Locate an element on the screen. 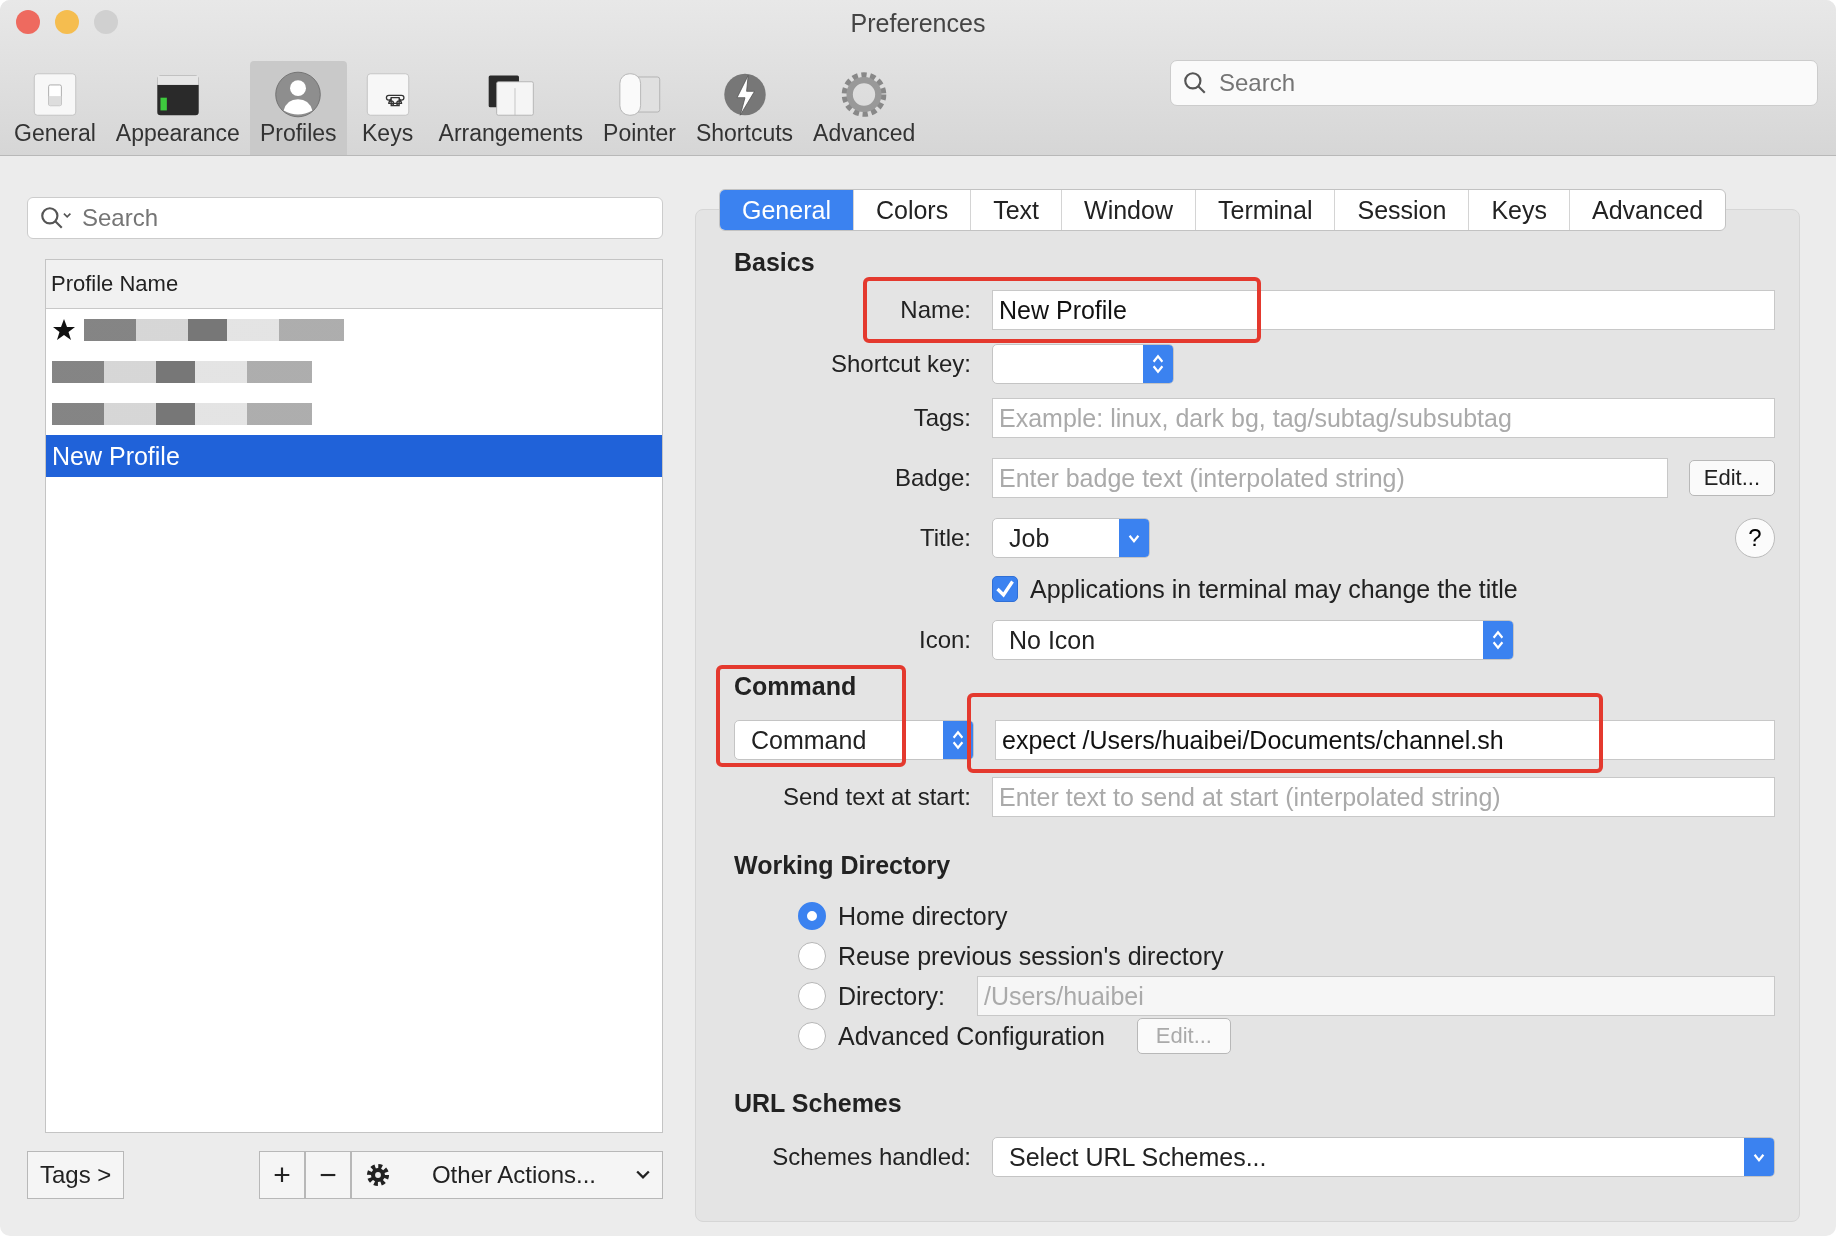  profile-row: New Profile is located at coordinates (354, 456).